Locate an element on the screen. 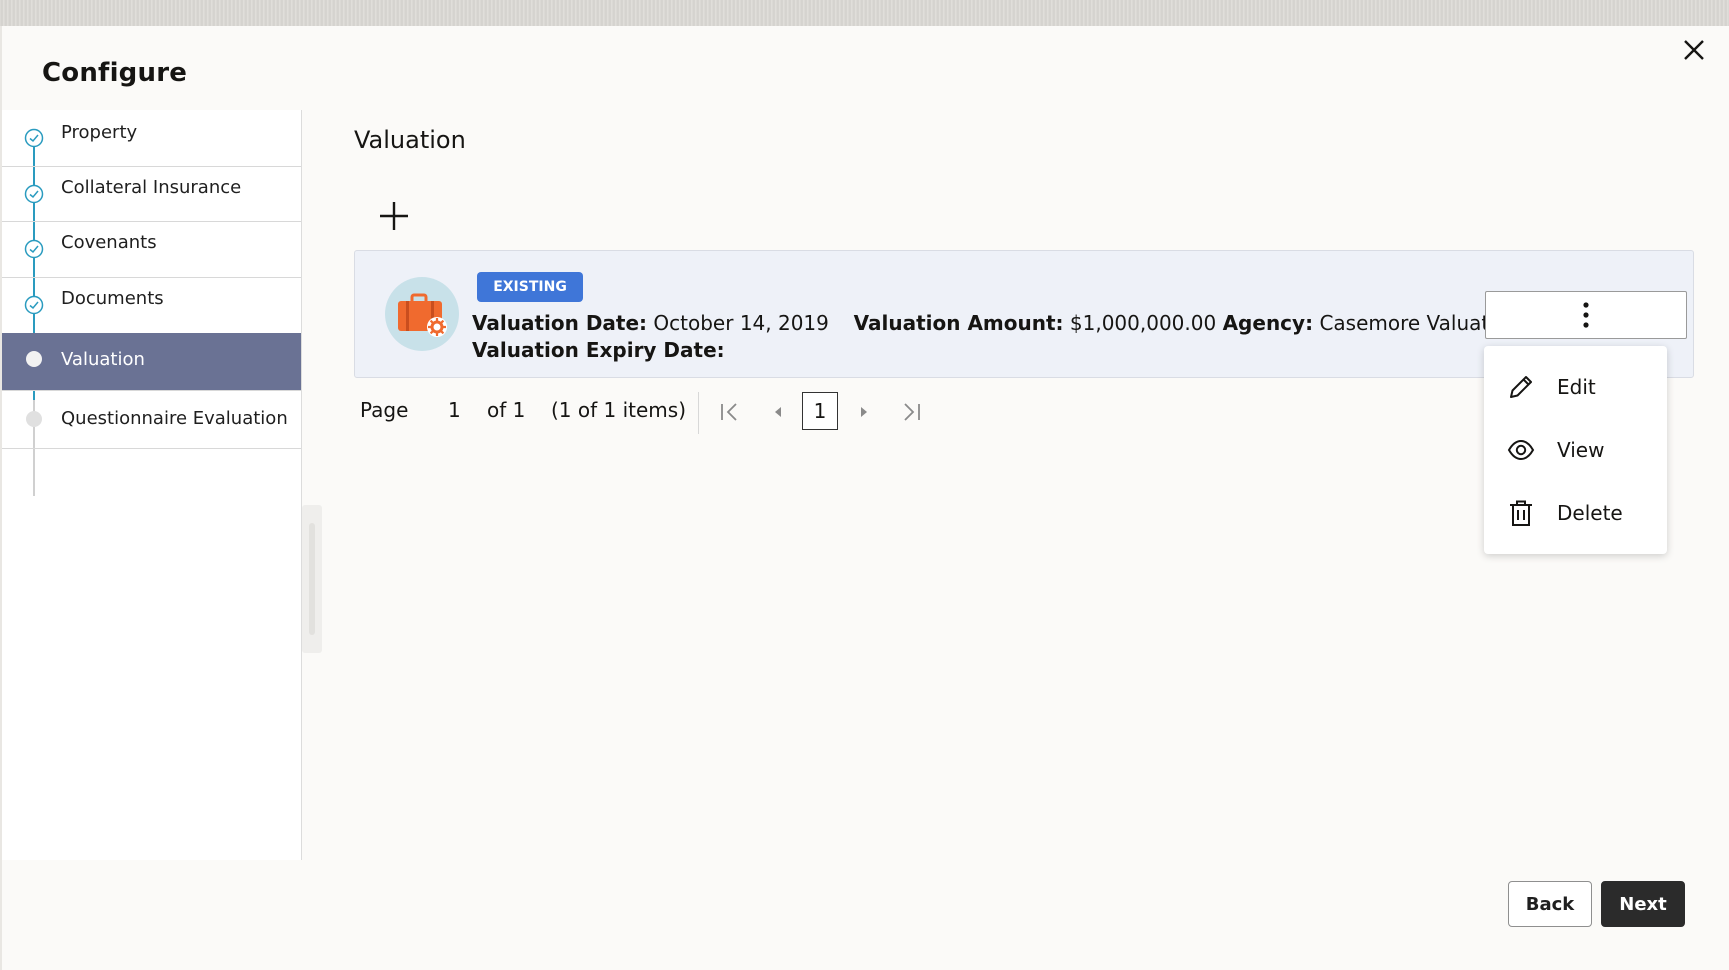 This screenshot has width=1729, height=970. add-valuation-button is located at coordinates (394, 216).